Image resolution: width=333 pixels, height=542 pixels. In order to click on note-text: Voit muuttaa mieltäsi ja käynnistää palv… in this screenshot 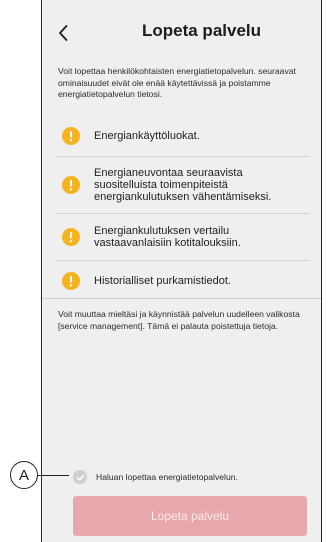, I will do `click(179, 320)`.